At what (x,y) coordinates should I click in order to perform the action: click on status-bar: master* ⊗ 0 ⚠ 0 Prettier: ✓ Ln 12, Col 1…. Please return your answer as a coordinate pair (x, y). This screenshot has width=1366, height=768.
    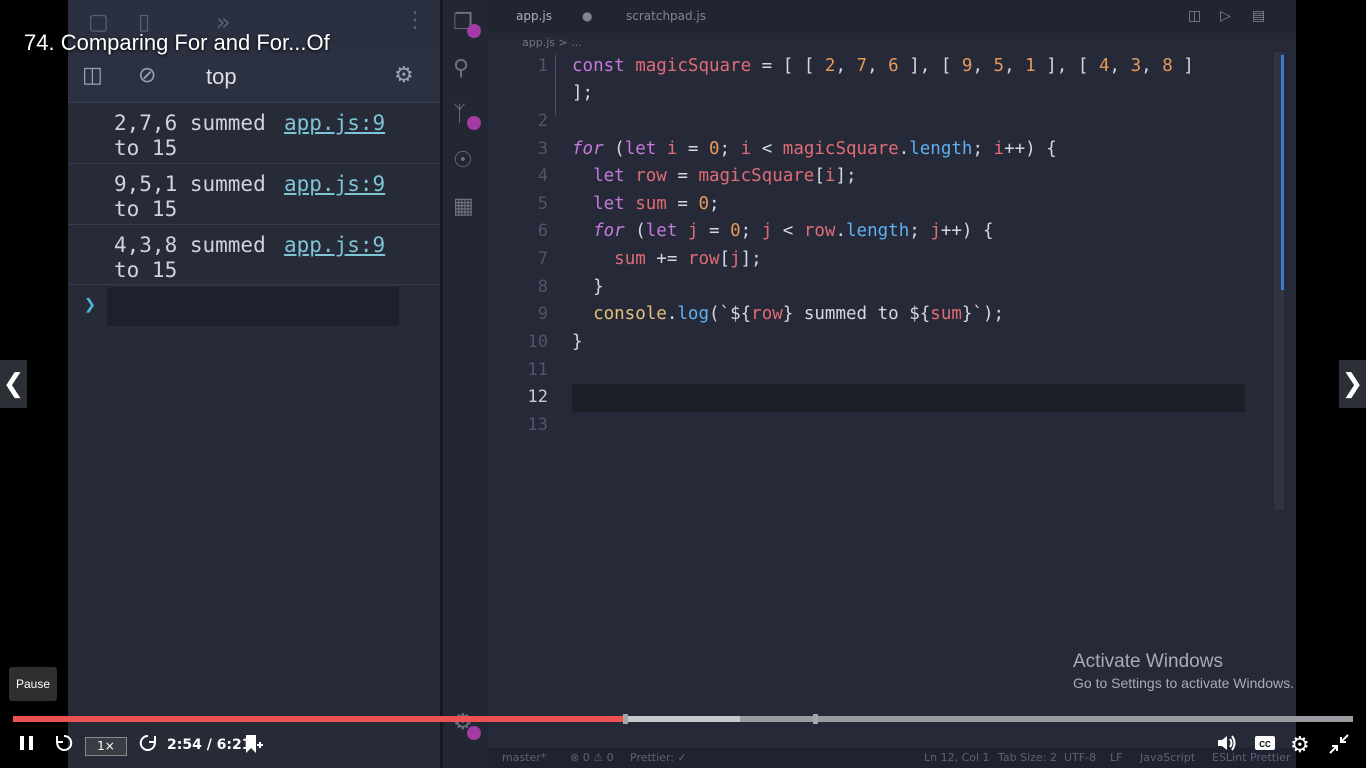
    Looking at the image, I should click on (892, 758).